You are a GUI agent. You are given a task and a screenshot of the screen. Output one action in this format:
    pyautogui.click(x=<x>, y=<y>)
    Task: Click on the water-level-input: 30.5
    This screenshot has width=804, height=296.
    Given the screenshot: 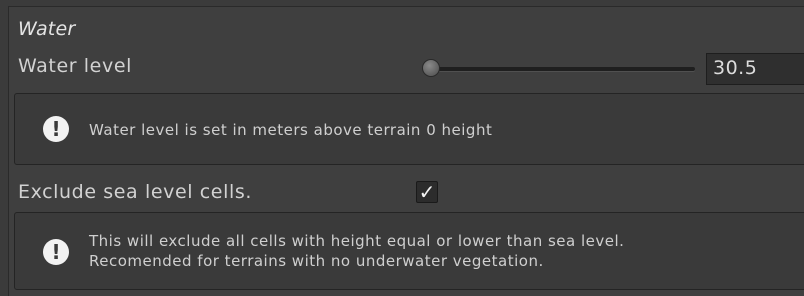 What is the action you would take?
    pyautogui.click(x=755, y=69)
    